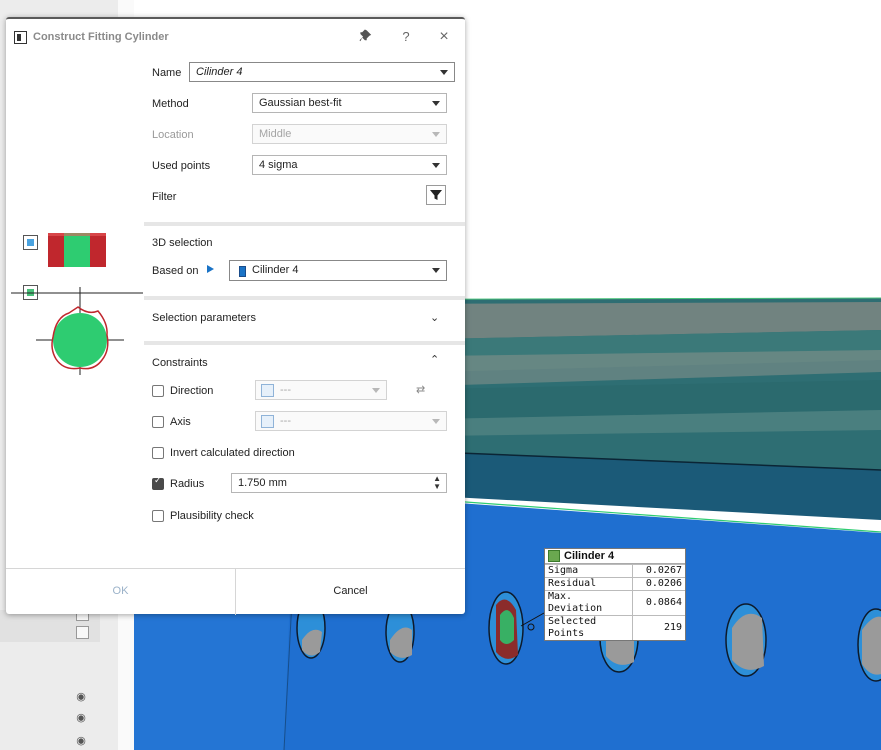 This screenshot has height=750, width=881. I want to click on row-label: Max. Deviation, so click(589, 603).